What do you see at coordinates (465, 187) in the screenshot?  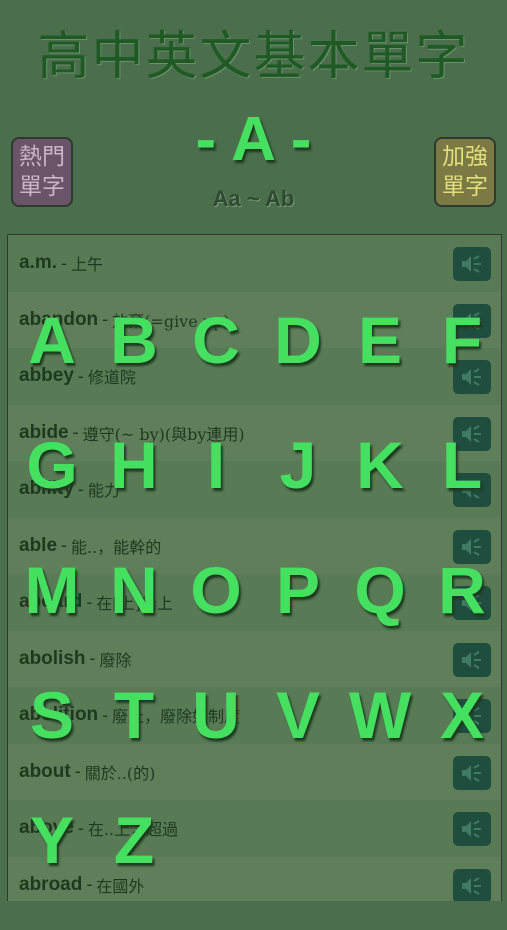 I see `advanced-words-label-2: 單字` at bounding box center [465, 187].